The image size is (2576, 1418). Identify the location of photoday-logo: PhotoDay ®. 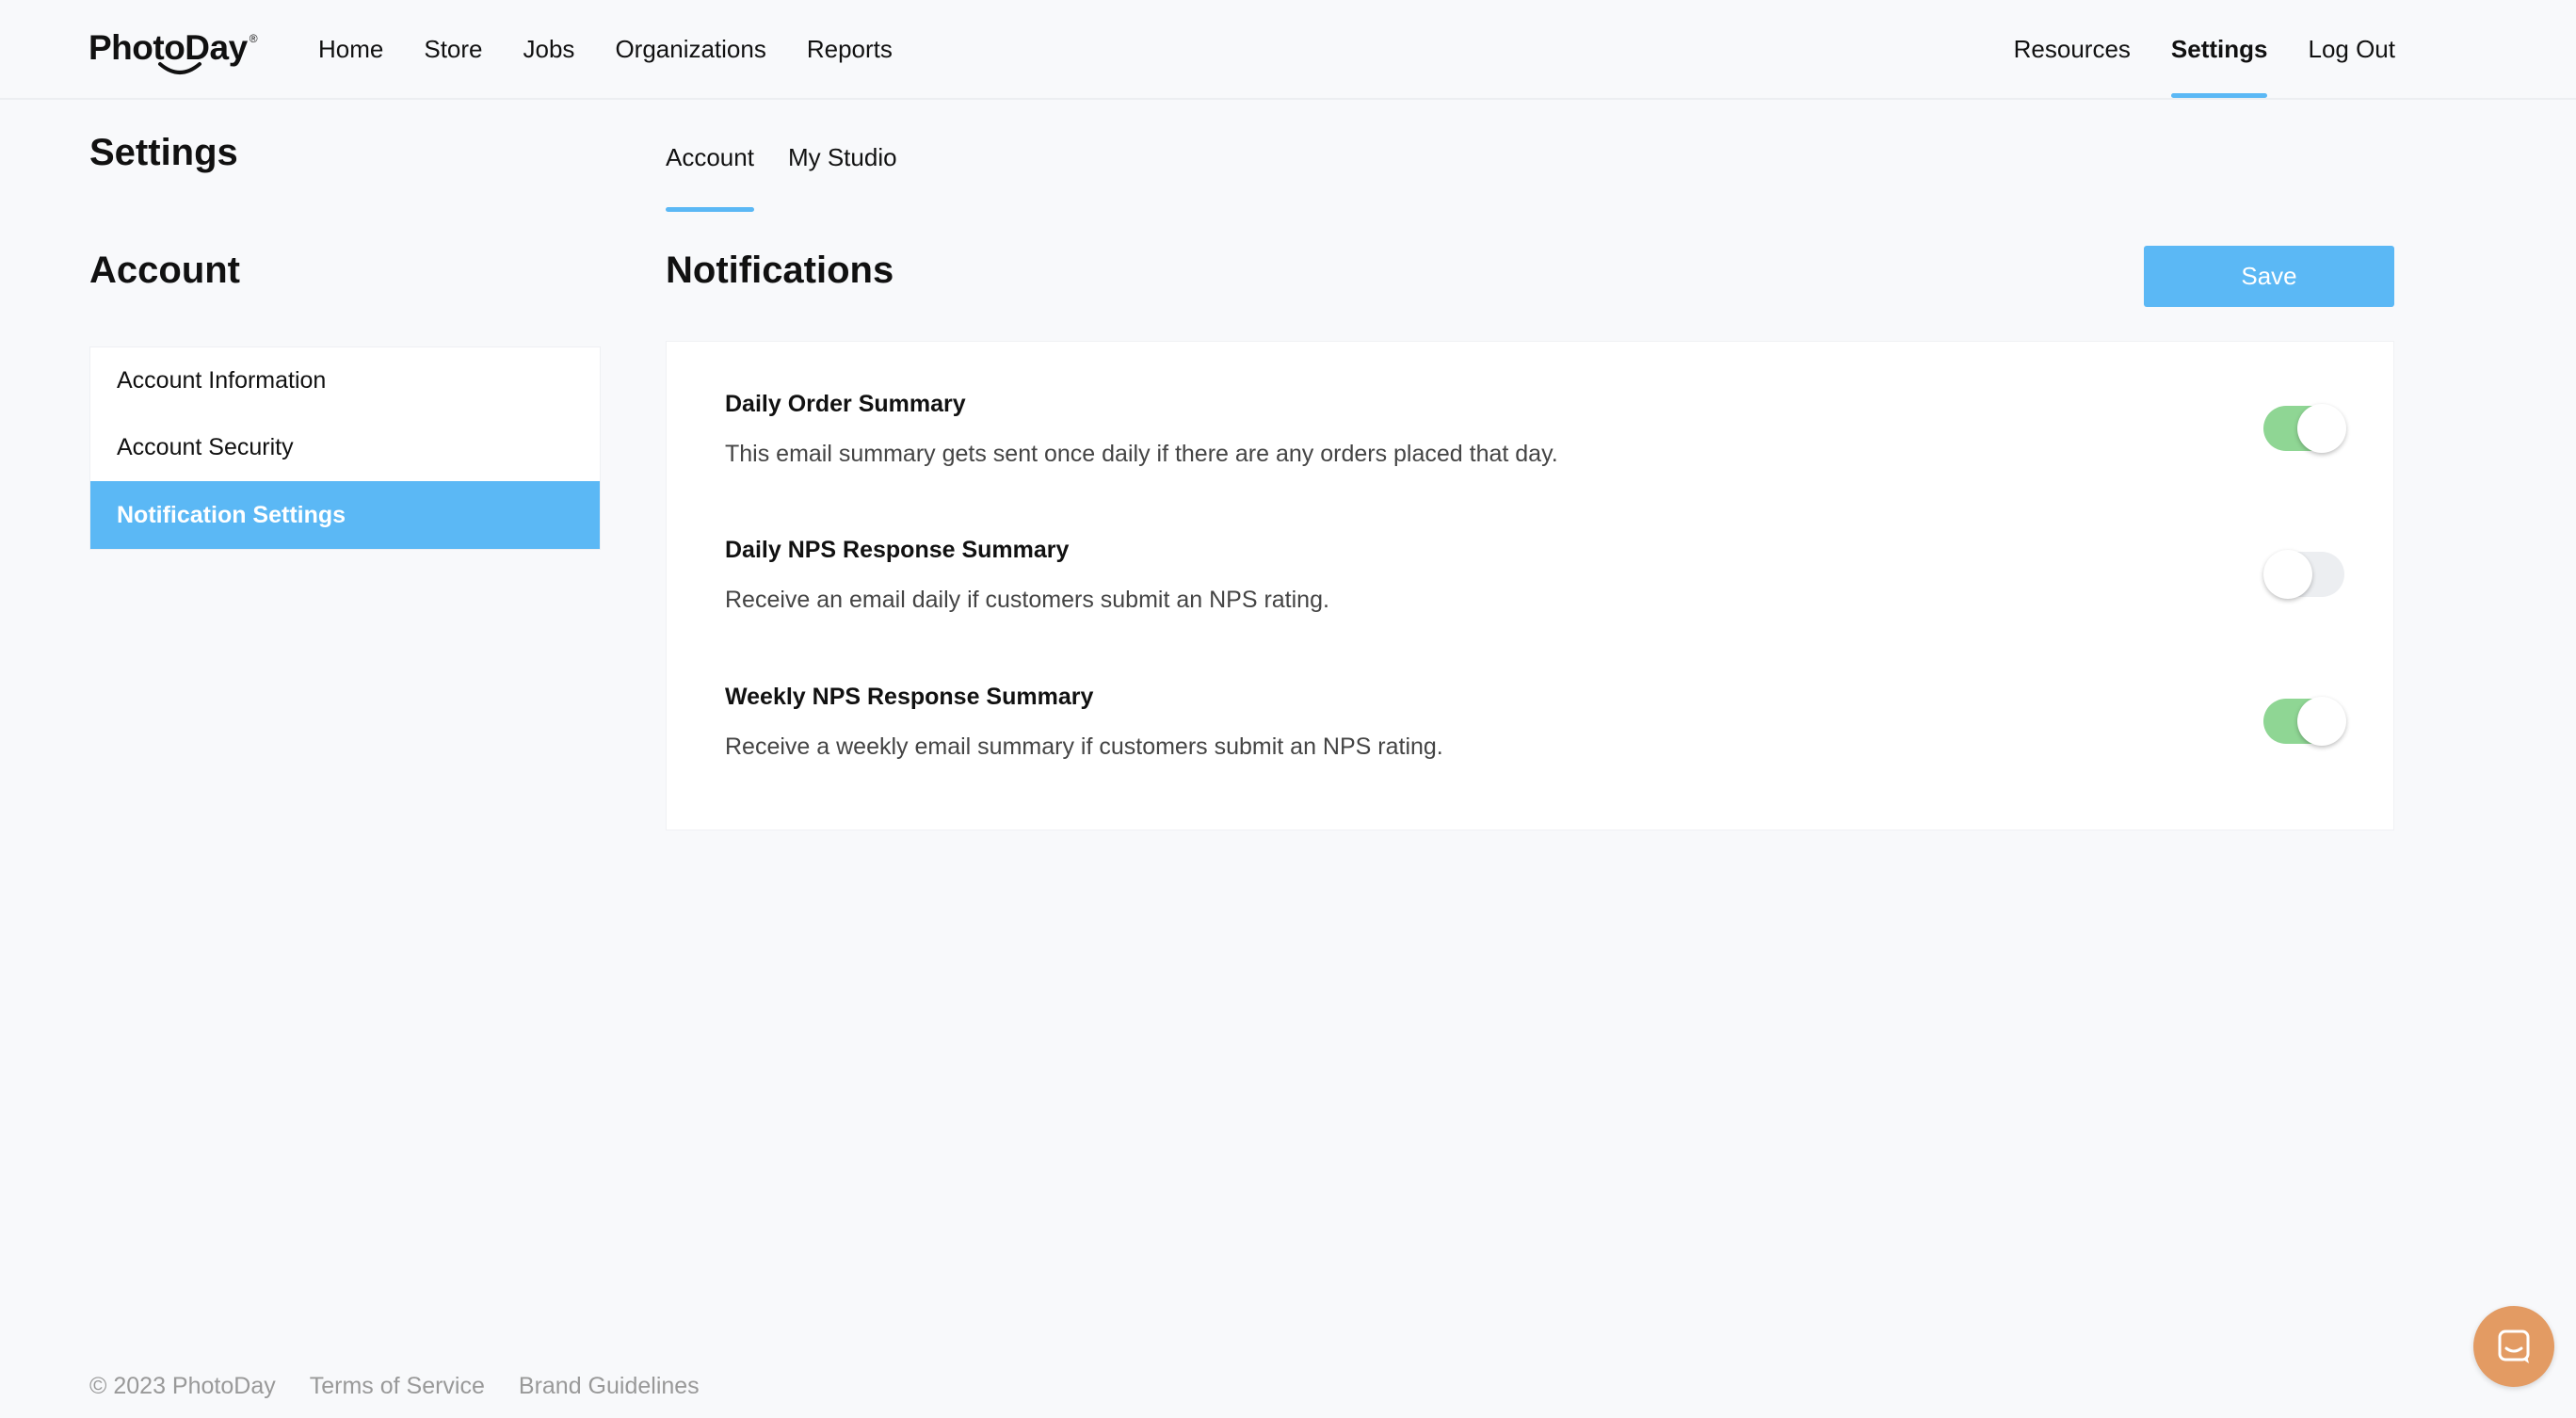
(173, 51).